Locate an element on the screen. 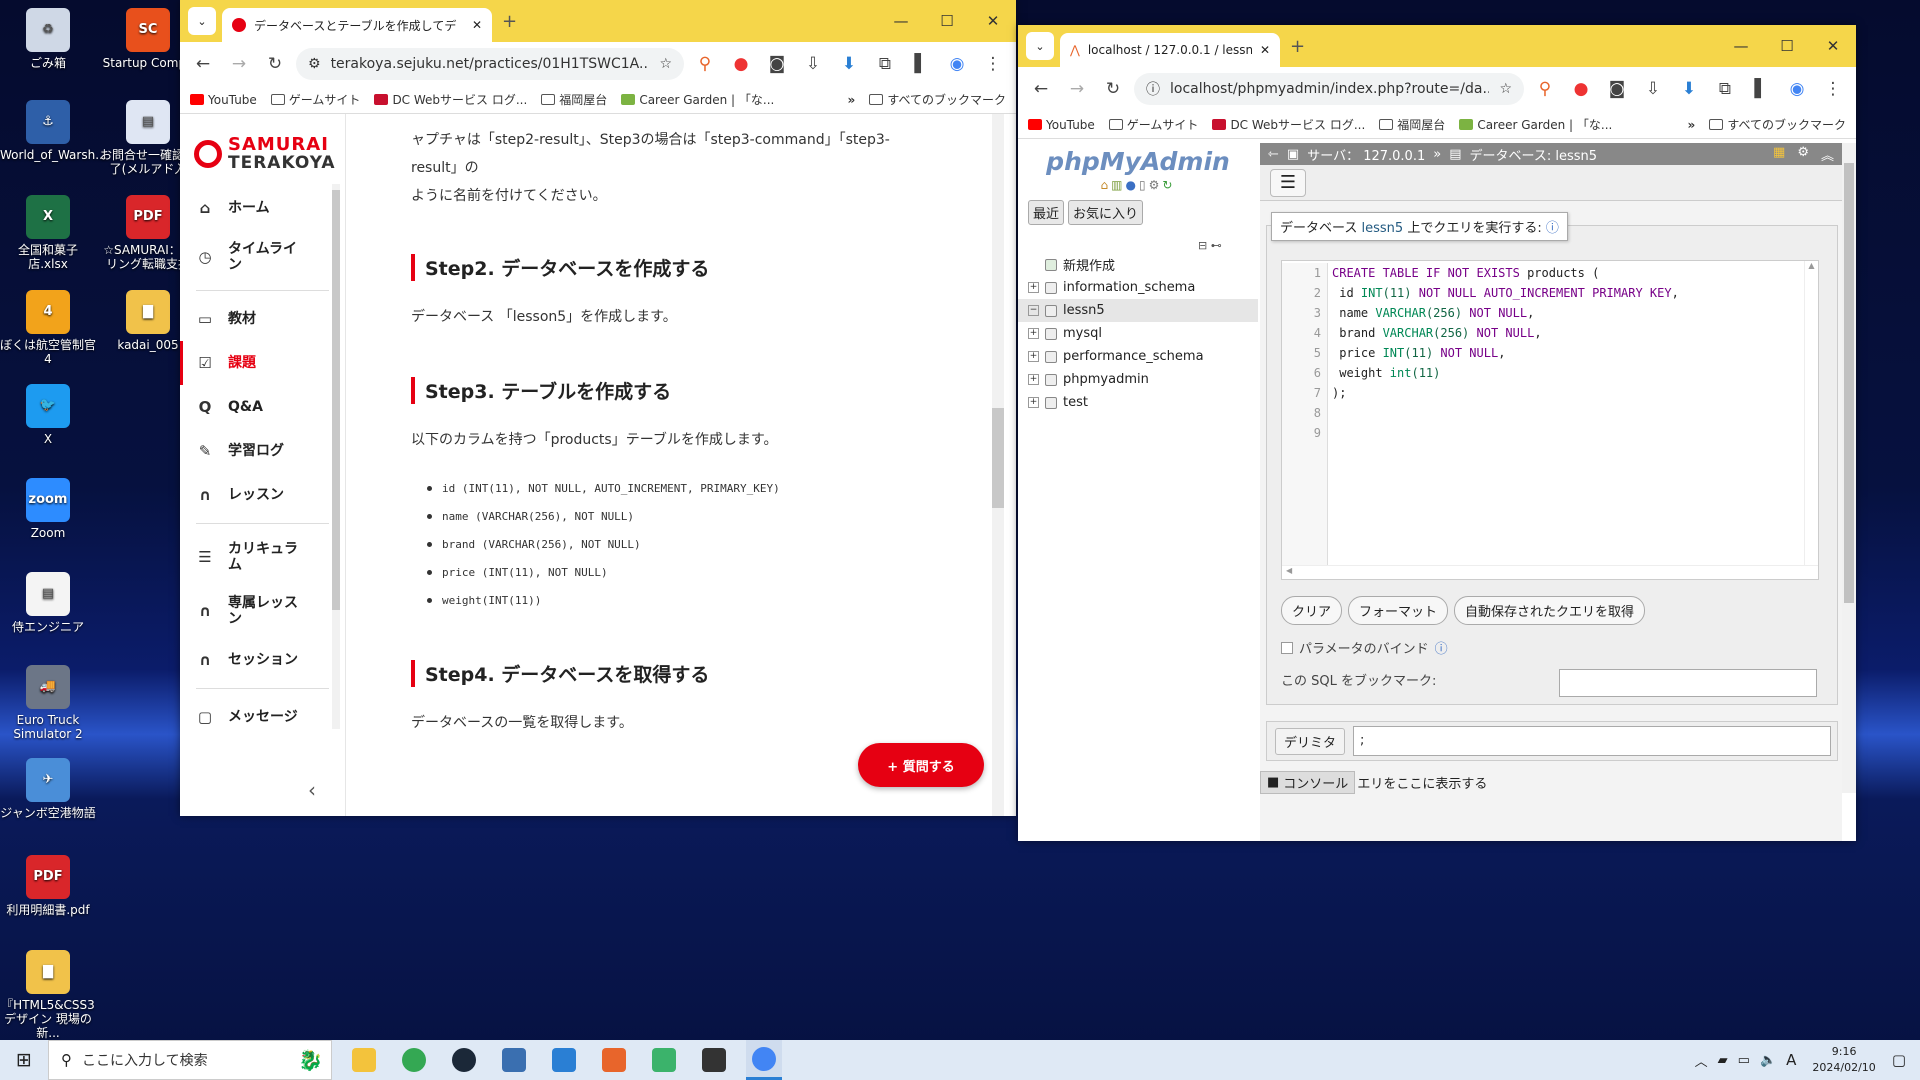  sidebar-item: ∩ レッスン is located at coordinates (262, 495).